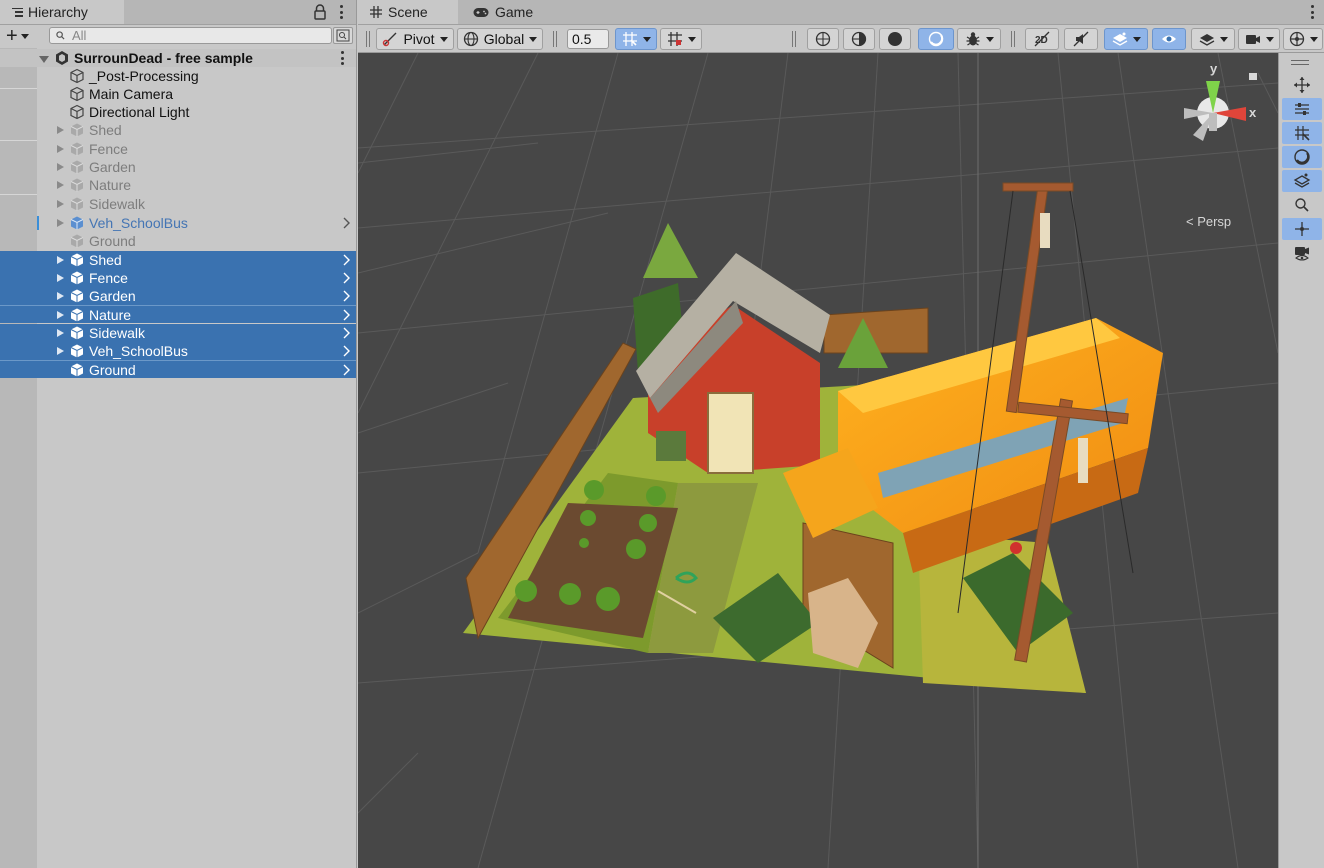 The height and width of the screenshot is (868, 1324). What do you see at coordinates (1042, 39) in the screenshot?
I see `2d-mode-toggle: 2D` at bounding box center [1042, 39].